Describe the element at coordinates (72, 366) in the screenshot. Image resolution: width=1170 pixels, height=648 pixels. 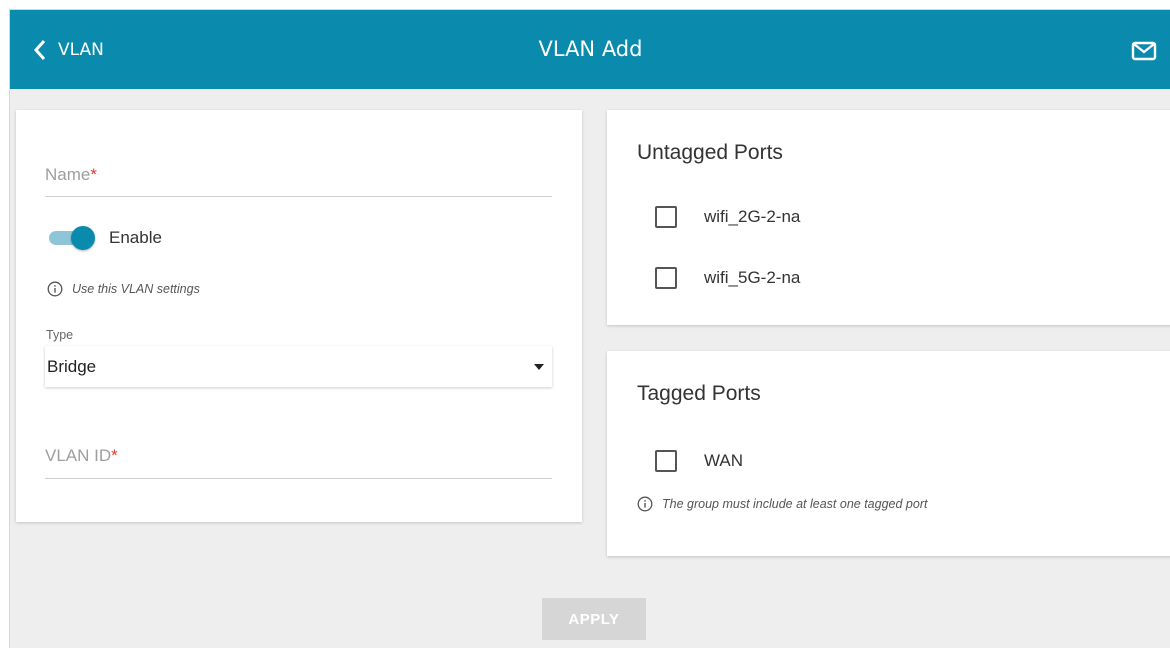
I see `type-select-value: Bridge` at that location.